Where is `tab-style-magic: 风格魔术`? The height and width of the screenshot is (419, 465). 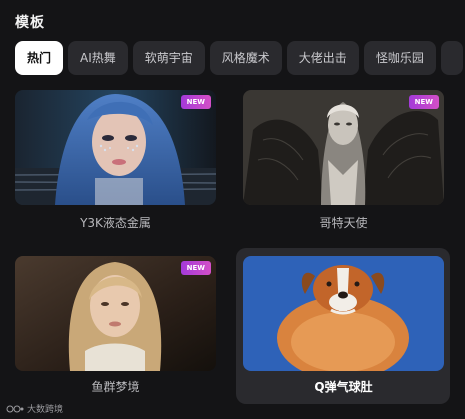
tab-style-magic: 风格魔术 is located at coordinates (245, 58).